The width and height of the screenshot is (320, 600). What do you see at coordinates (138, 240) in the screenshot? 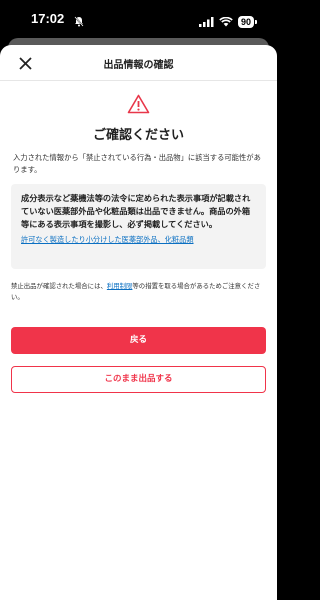
I see `prohibited-items-link: 許可なく製造したり小分けした医薬部外品、化粧品類` at bounding box center [138, 240].